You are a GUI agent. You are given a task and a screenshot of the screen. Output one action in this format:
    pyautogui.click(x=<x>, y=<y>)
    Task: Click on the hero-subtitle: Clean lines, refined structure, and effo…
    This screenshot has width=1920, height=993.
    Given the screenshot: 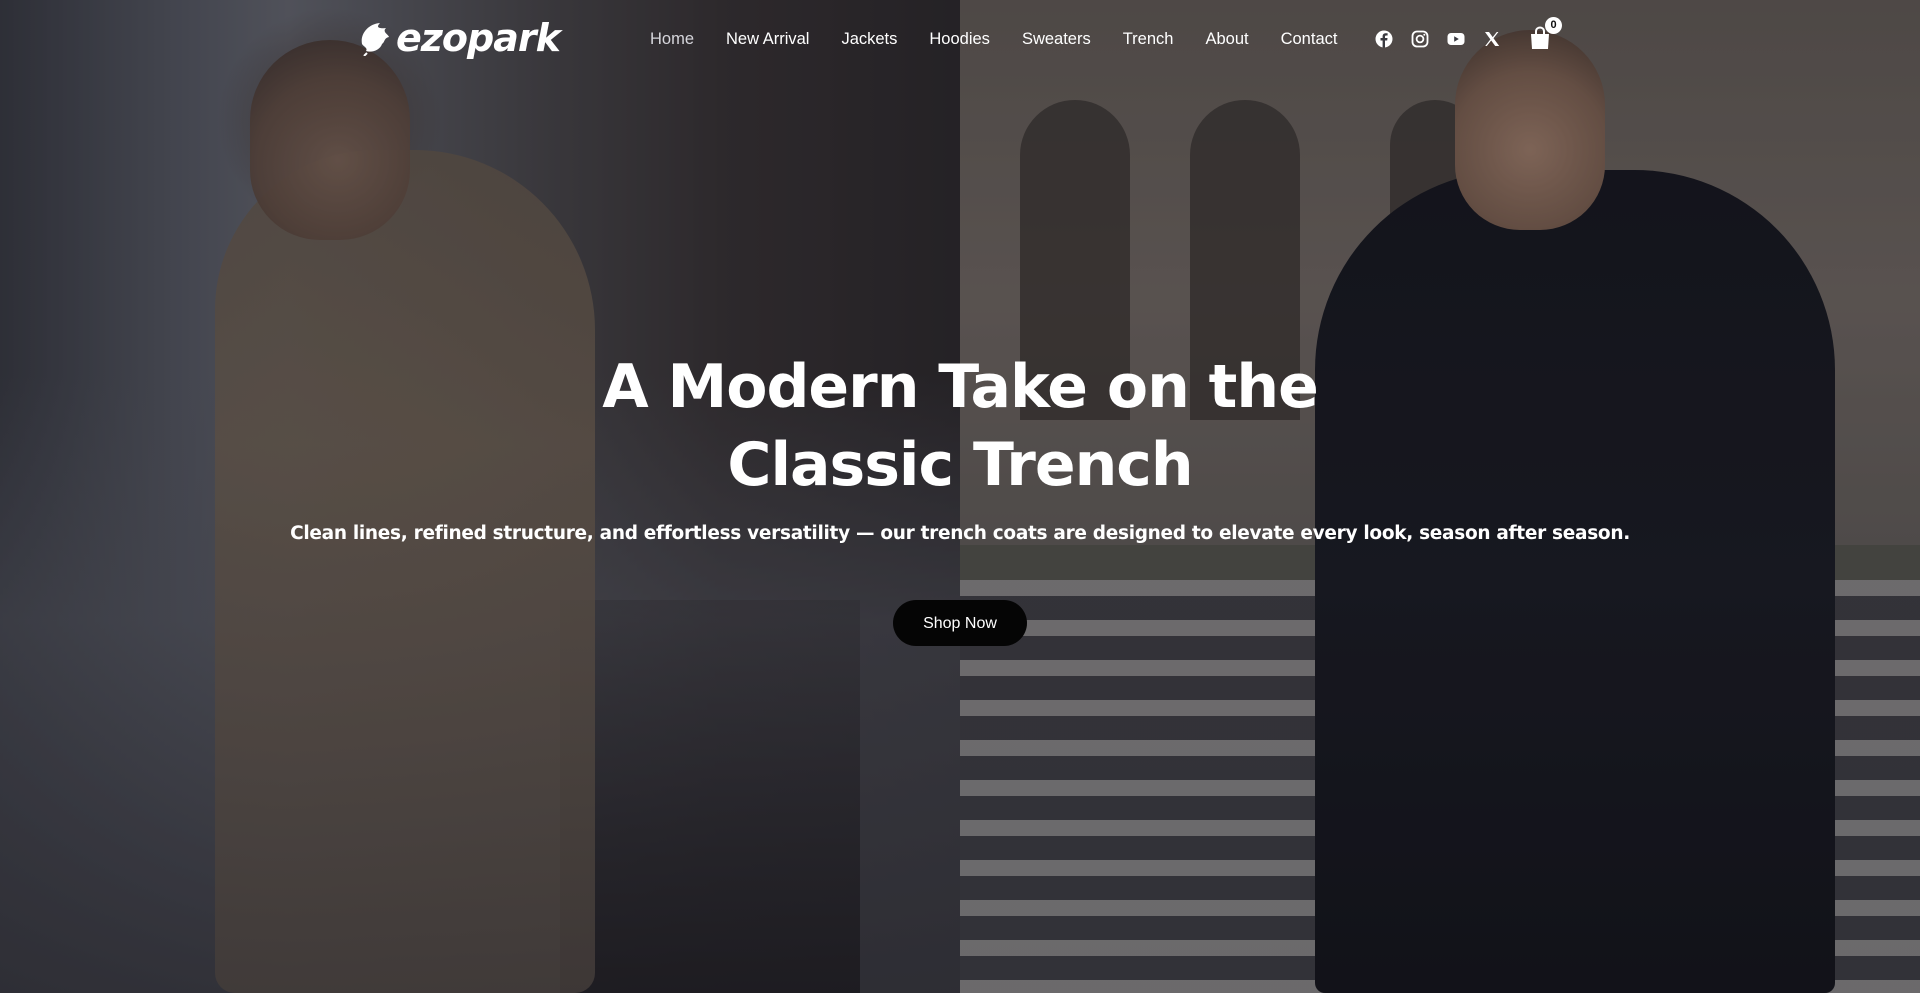 What is the action you would take?
    pyautogui.click(x=960, y=533)
    